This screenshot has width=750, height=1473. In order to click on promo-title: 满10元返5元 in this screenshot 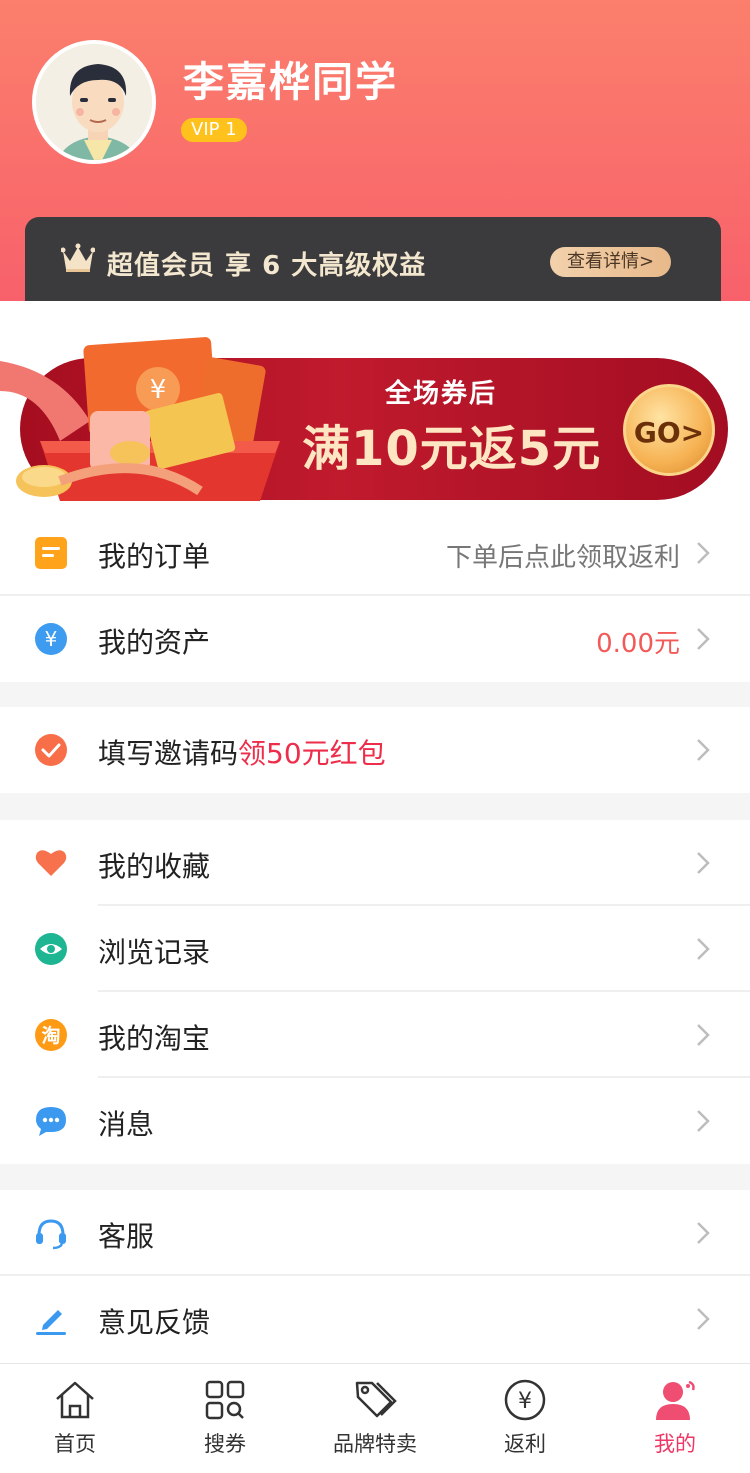, I will do `click(452, 449)`.